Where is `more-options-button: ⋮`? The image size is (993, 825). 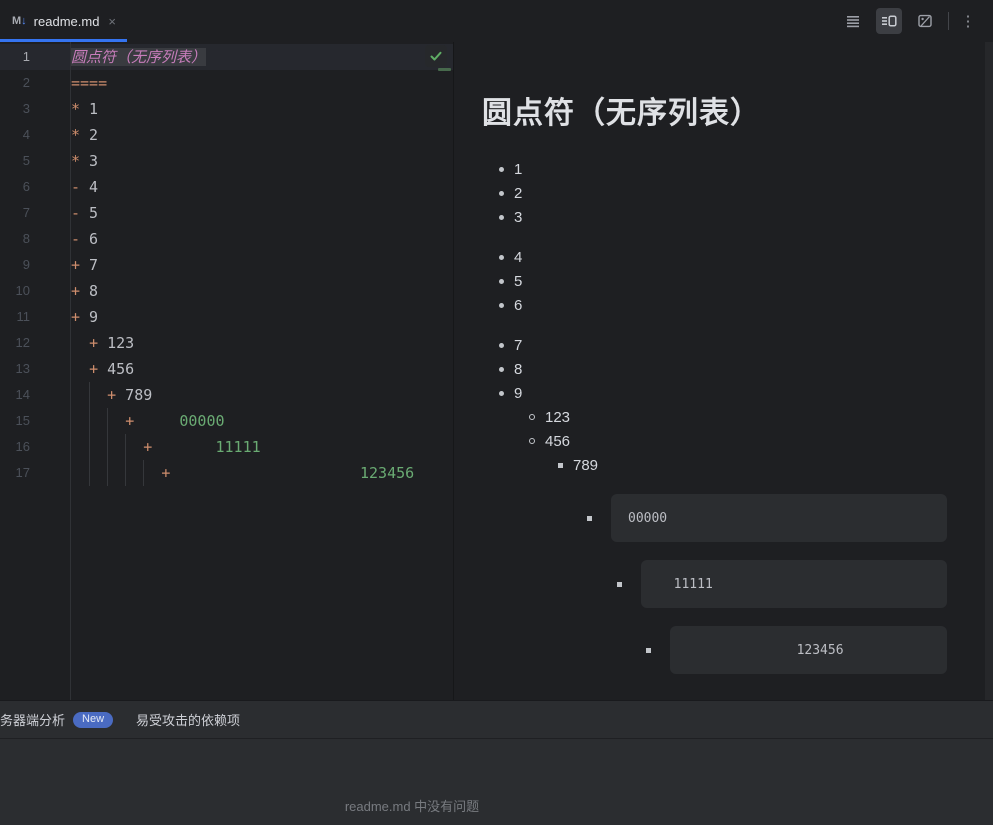
more-options-button: ⋮ is located at coordinates (968, 21).